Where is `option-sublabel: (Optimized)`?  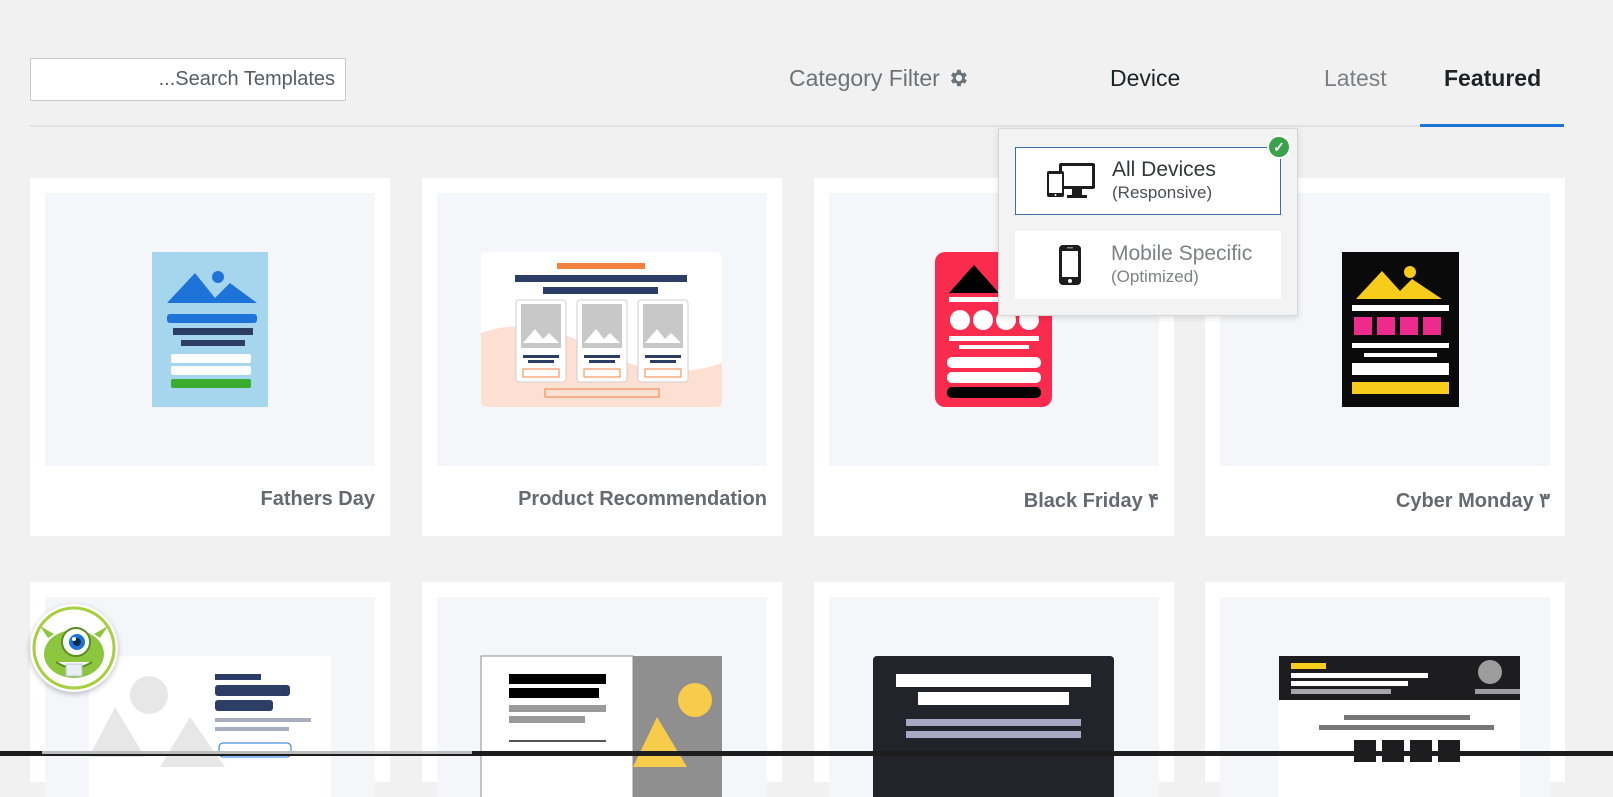 option-sublabel: (Optimized) is located at coordinates (1155, 276).